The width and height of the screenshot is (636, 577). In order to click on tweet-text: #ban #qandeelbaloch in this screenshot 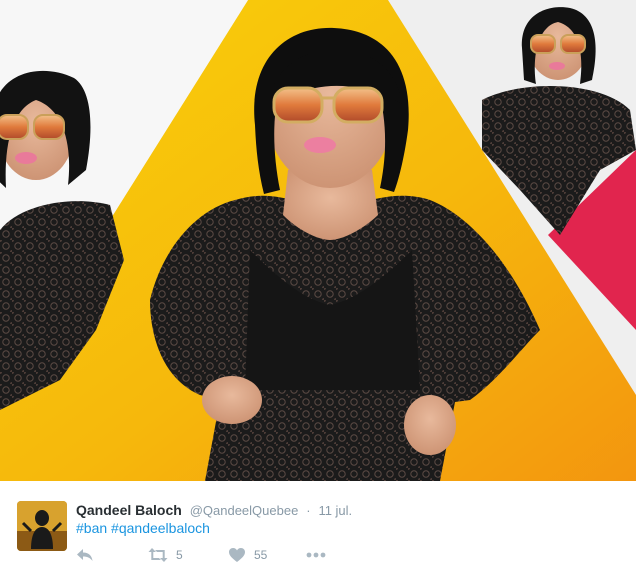, I will do `click(143, 528)`.